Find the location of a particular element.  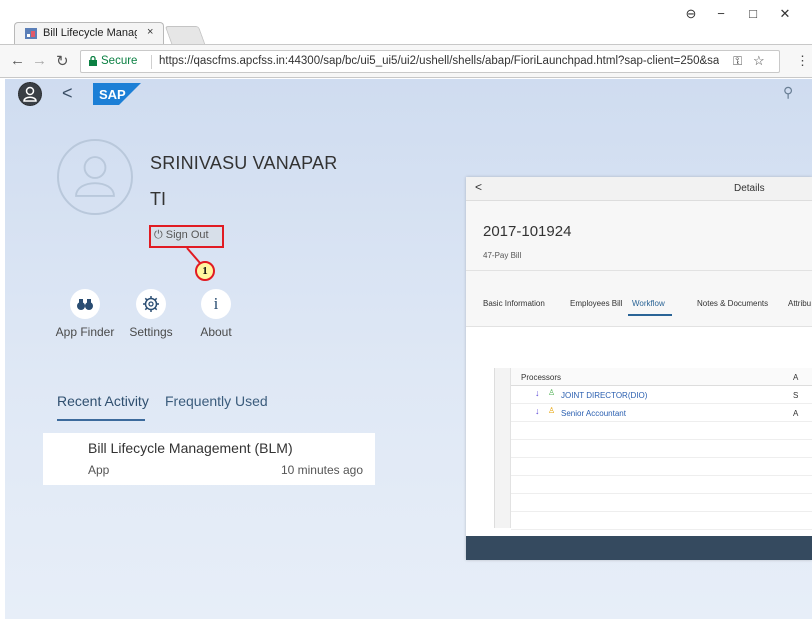

processors-header: Processors is located at coordinates (541, 377).